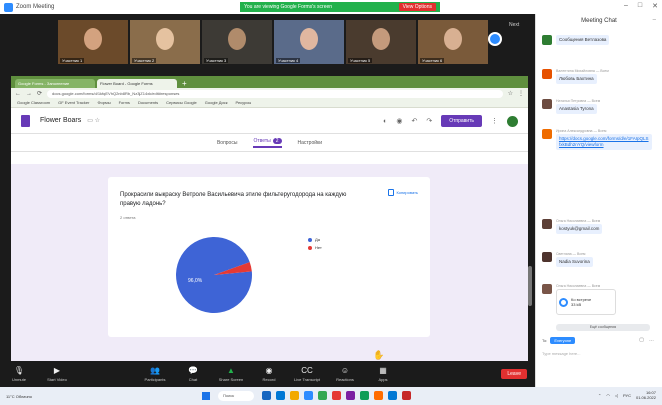  What do you see at coordinates (195, 281) in the screenshot?
I see `pie-data-label: 96,0%` at bounding box center [195, 281].